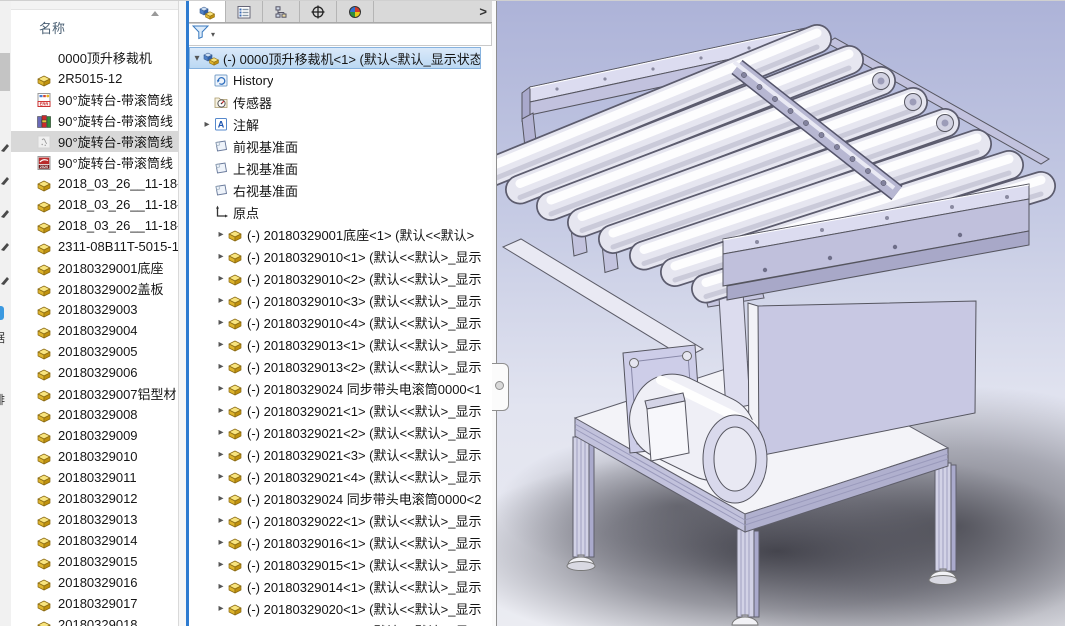 The height and width of the screenshot is (626, 1065). Describe the element at coordinates (94, 540) in the screenshot. I see `file-row: 20180329014` at that location.